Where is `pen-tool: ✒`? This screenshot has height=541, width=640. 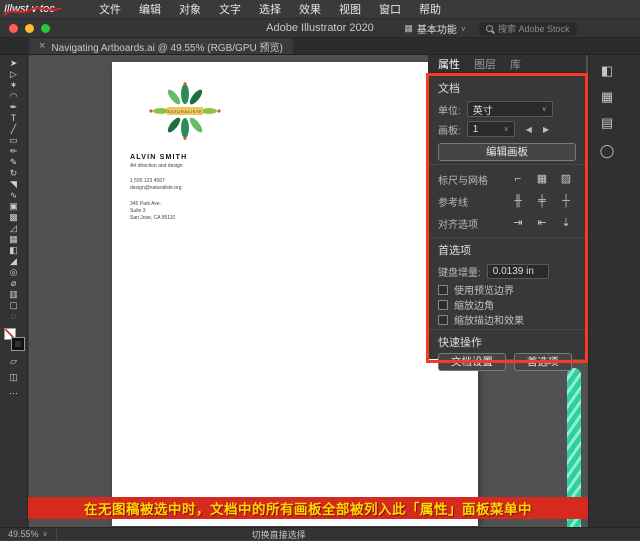 pen-tool: ✒ is located at coordinates (13, 107).